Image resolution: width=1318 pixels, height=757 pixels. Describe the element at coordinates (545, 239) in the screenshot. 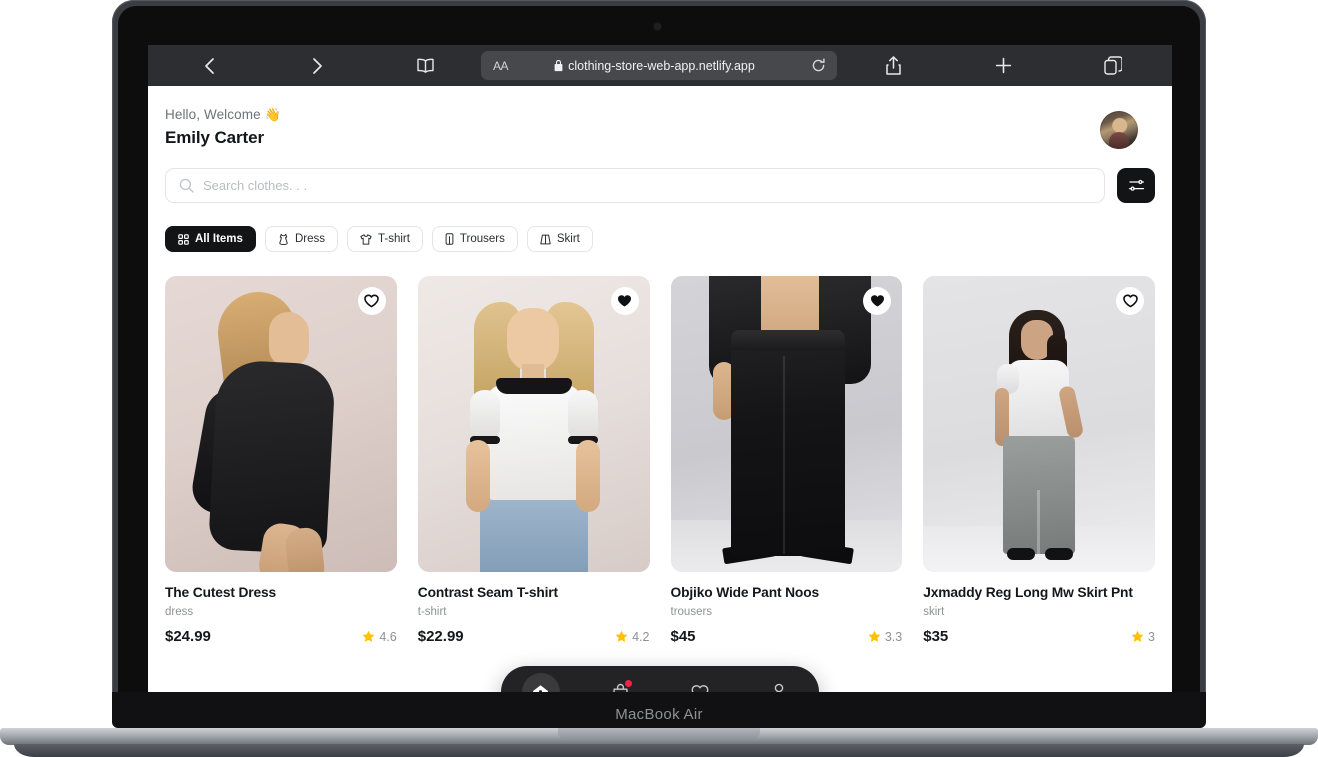

I see `skirt-icon` at that location.